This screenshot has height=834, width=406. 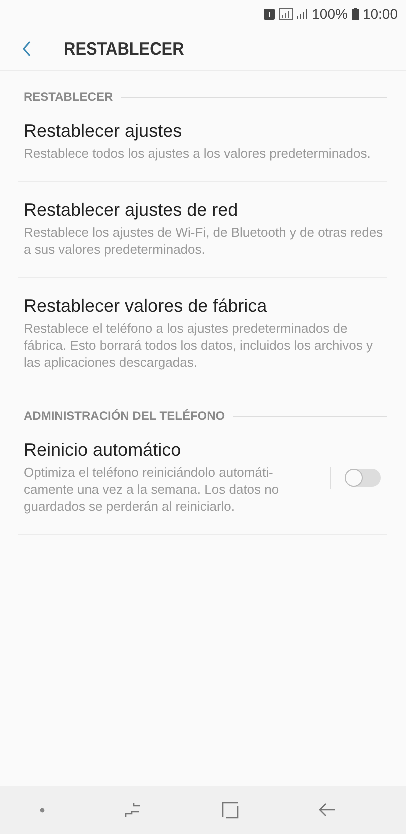 I want to click on battery-icon, so click(x=355, y=14).